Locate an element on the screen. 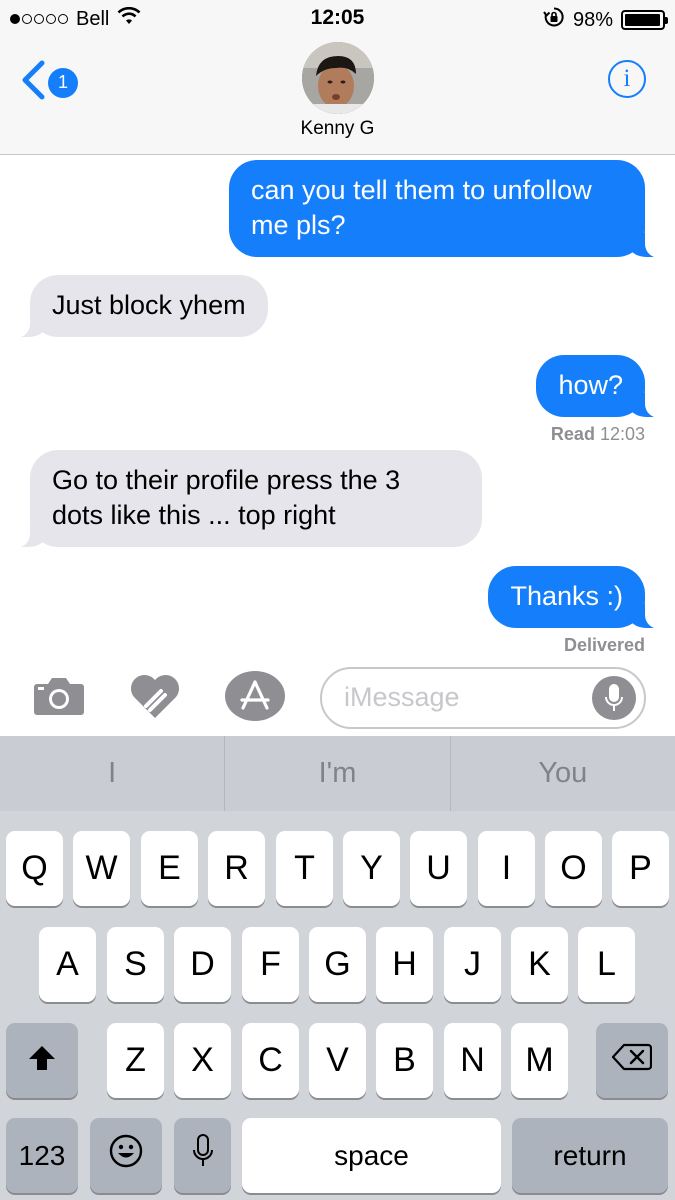 The image size is (675, 1200). message-line: dots like this ... top right is located at coordinates (194, 515).